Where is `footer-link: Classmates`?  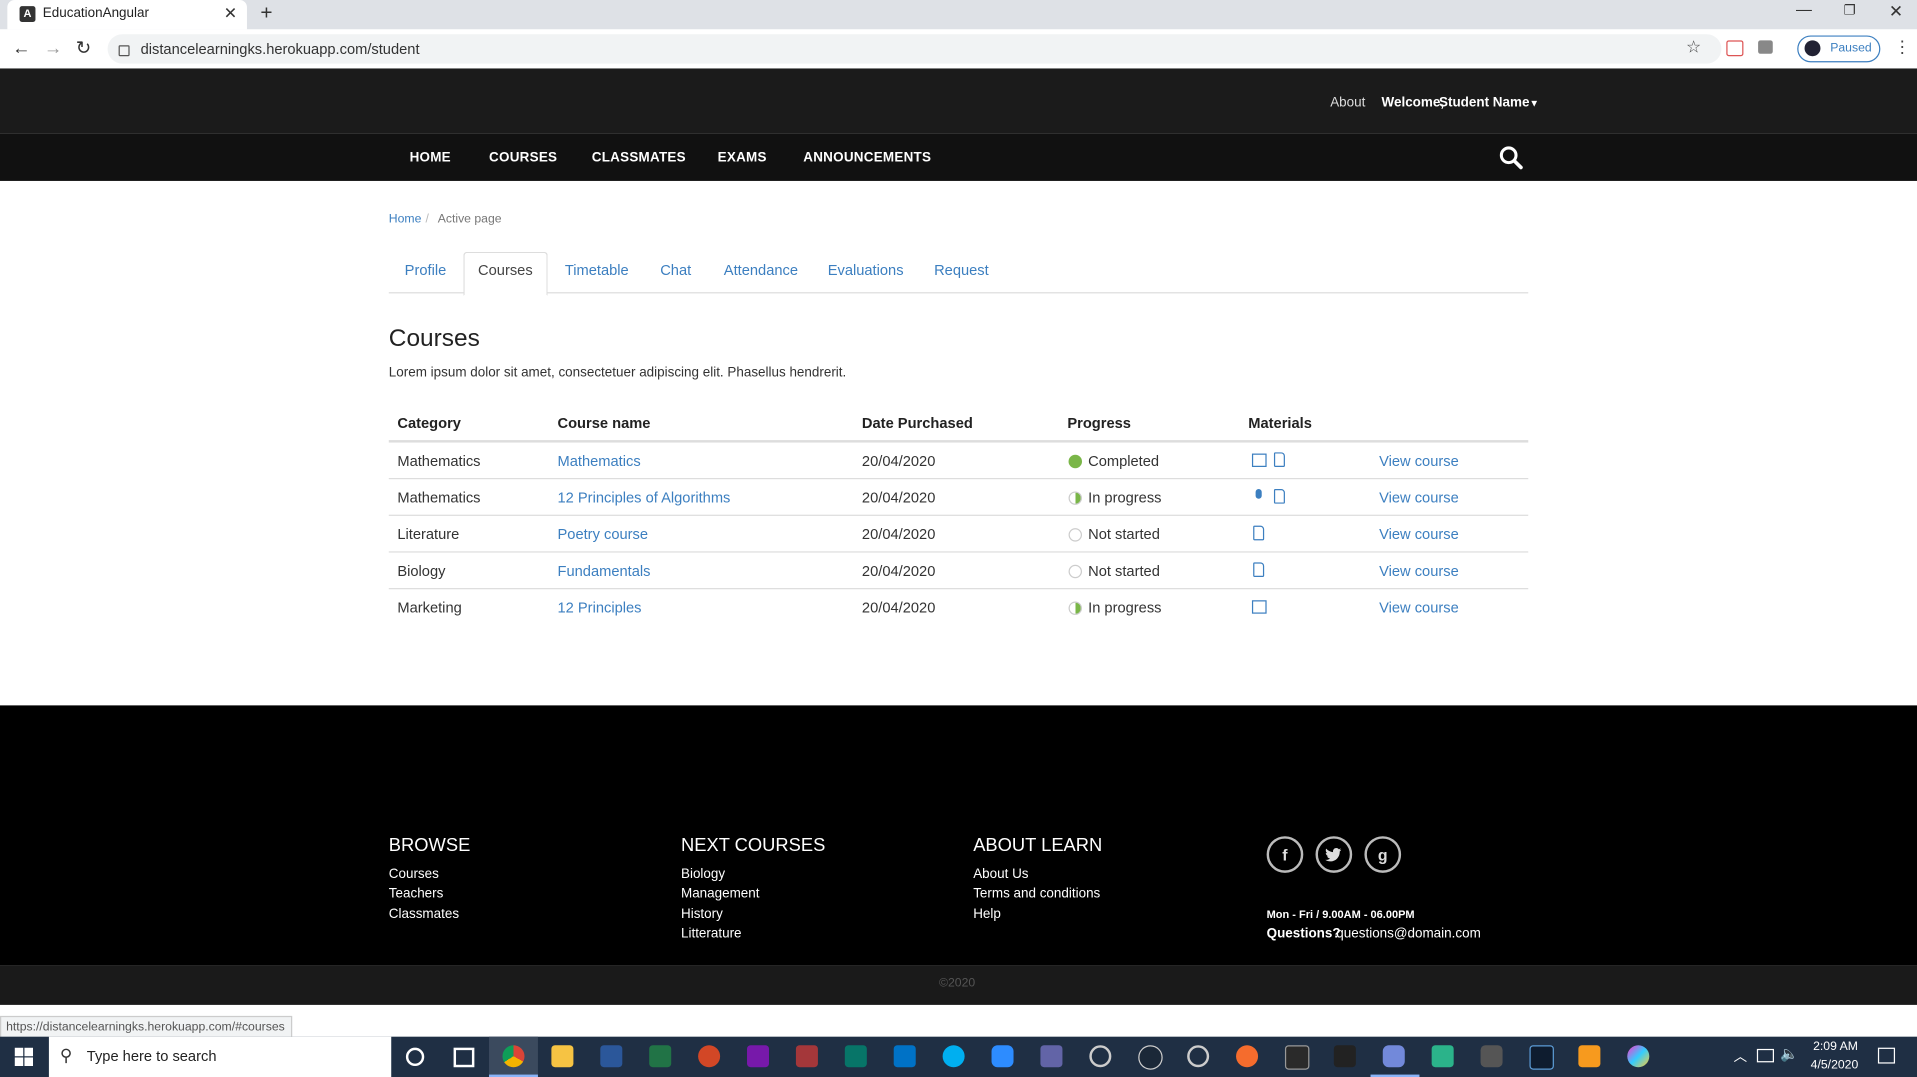
footer-link: Classmates is located at coordinates (424, 914).